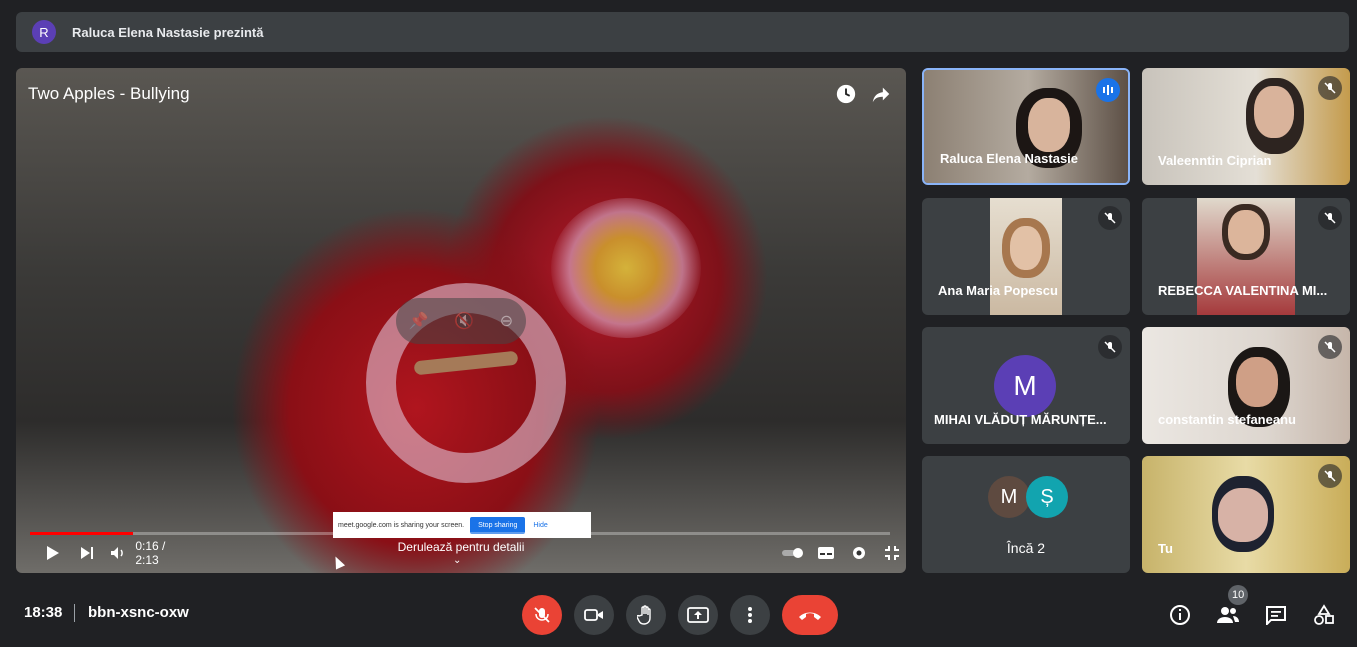  I want to click on participant-tile-more: M Ș Încă 2, so click(1026, 514).